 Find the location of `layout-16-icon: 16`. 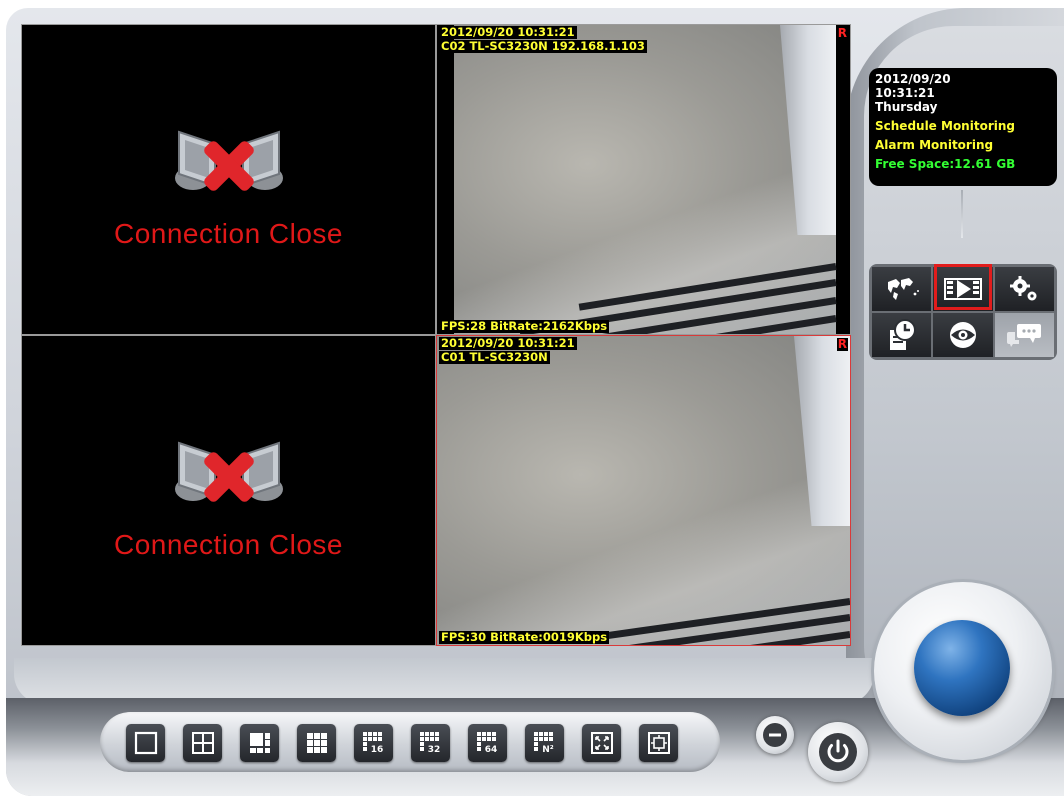

layout-16-icon: 16 is located at coordinates (372, 743).